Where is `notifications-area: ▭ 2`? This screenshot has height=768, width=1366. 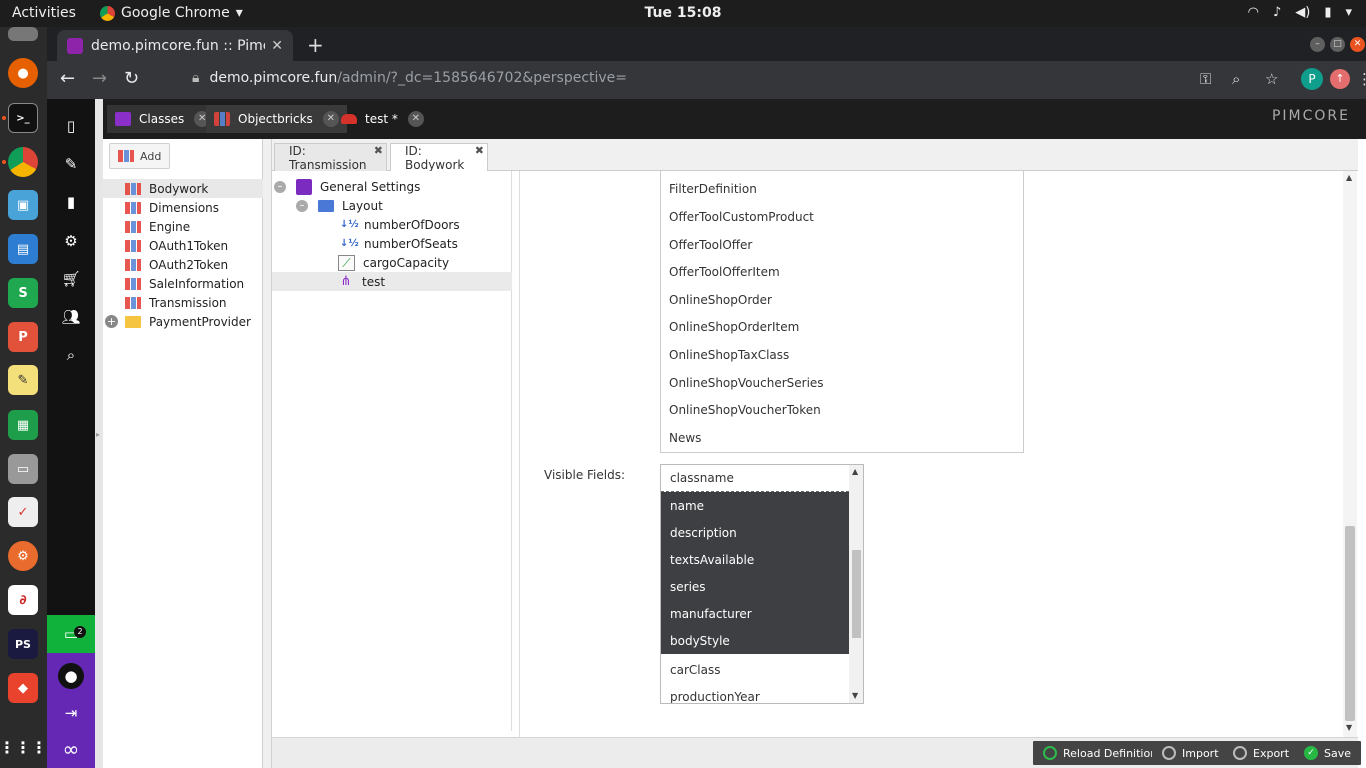
notifications-area: ▭ 2 is located at coordinates (71, 634).